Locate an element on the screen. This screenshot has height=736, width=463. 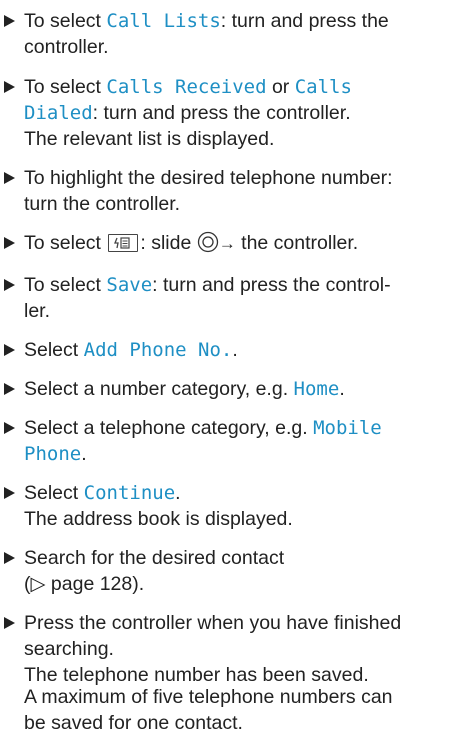
step-text: ler. is located at coordinates (37, 311).